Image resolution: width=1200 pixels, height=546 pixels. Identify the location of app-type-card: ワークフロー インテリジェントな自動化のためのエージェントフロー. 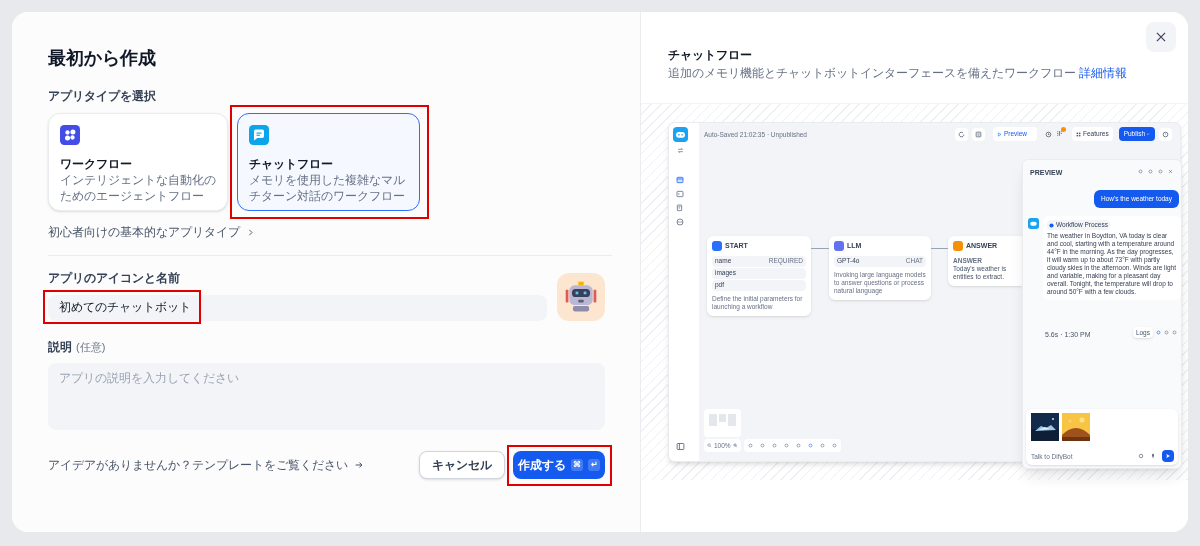
(138, 162).